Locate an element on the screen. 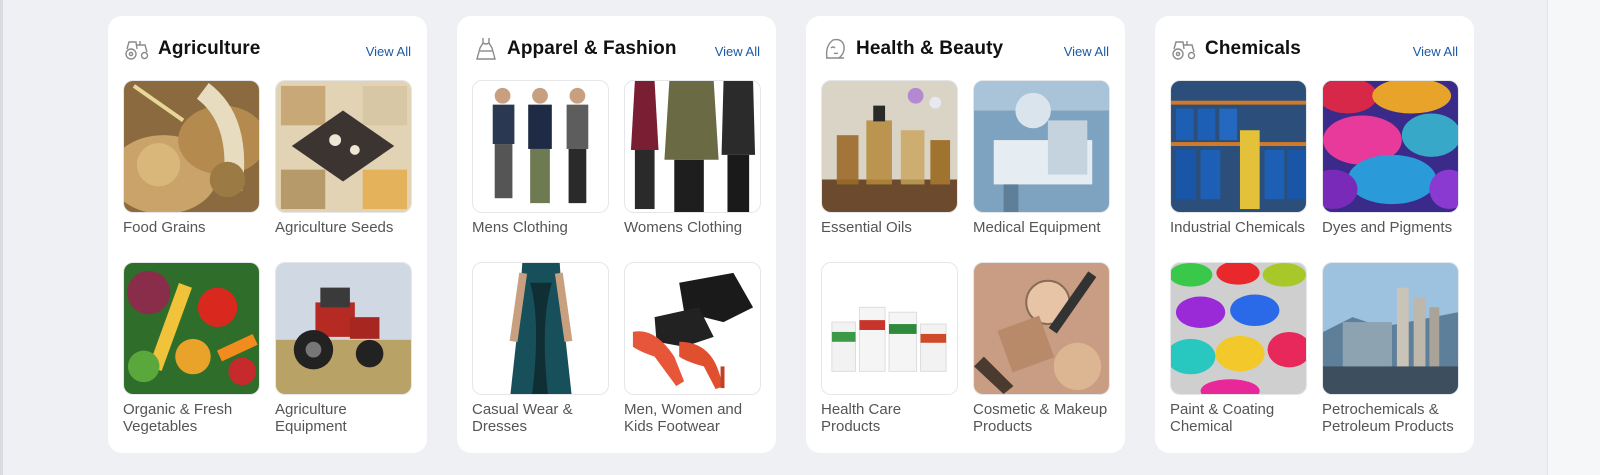 Image resolution: width=1600 pixels, height=475 pixels. item-label: Agriculture Seeds is located at coordinates (334, 227).